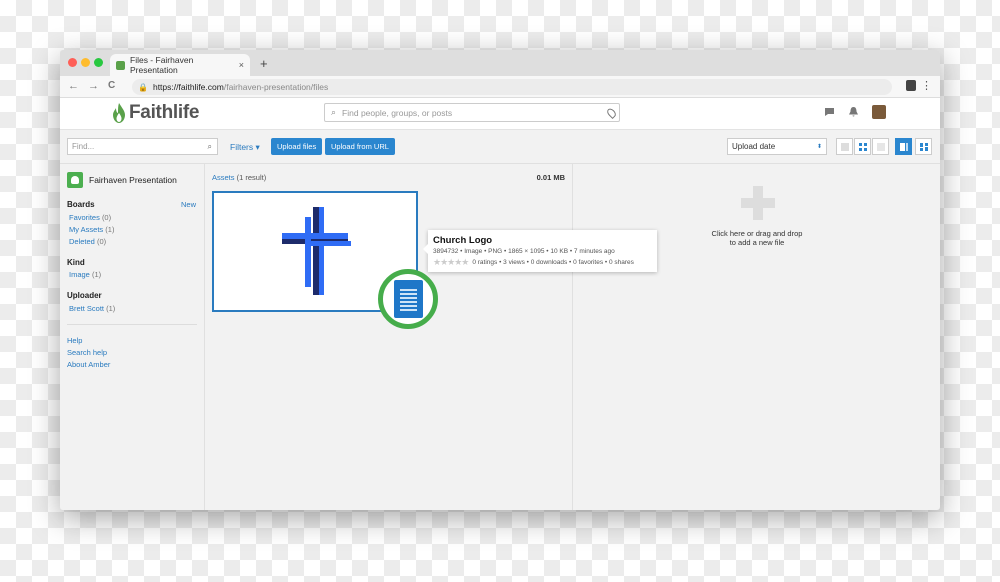  Describe the element at coordinates (81, 204) in the screenshot. I see `boards-heading: Boards` at that location.